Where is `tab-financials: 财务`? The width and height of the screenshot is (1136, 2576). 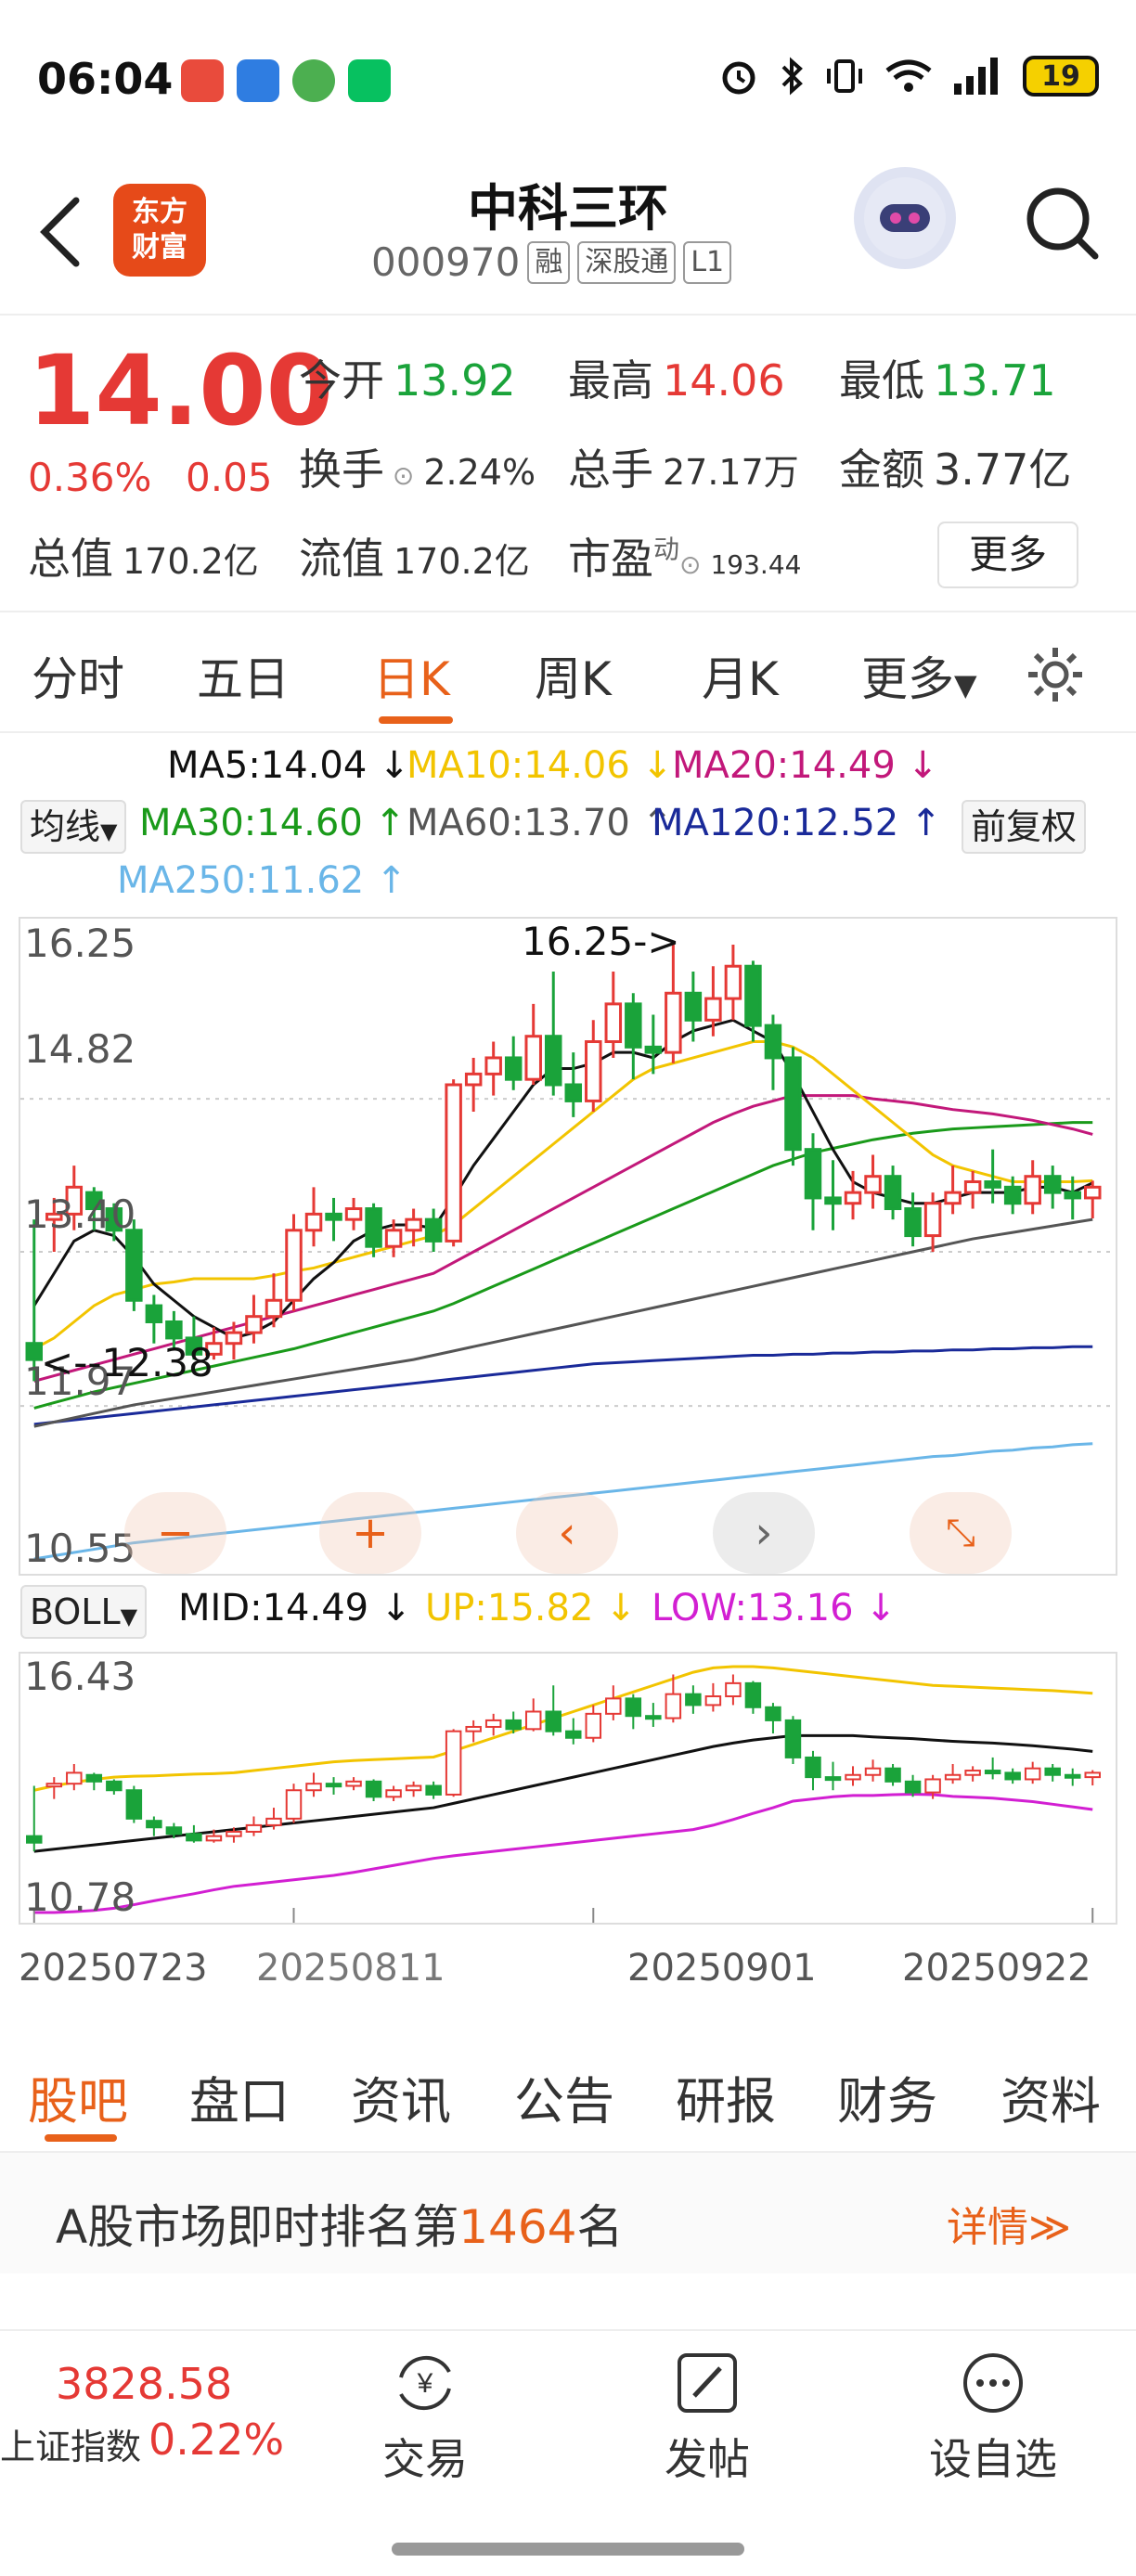 tab-financials: 财务 is located at coordinates (887, 2096).